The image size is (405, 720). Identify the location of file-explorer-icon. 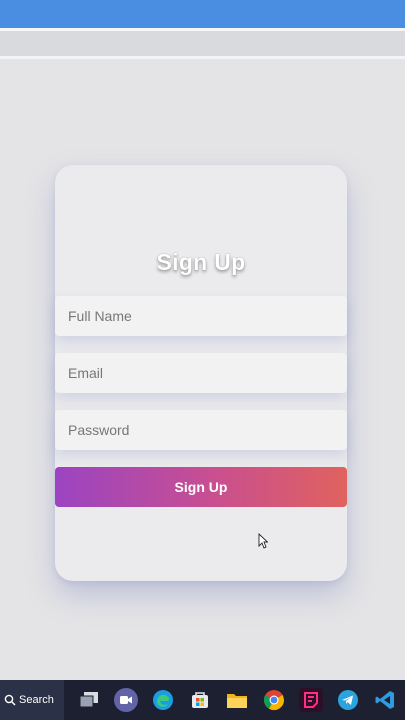
(237, 700).